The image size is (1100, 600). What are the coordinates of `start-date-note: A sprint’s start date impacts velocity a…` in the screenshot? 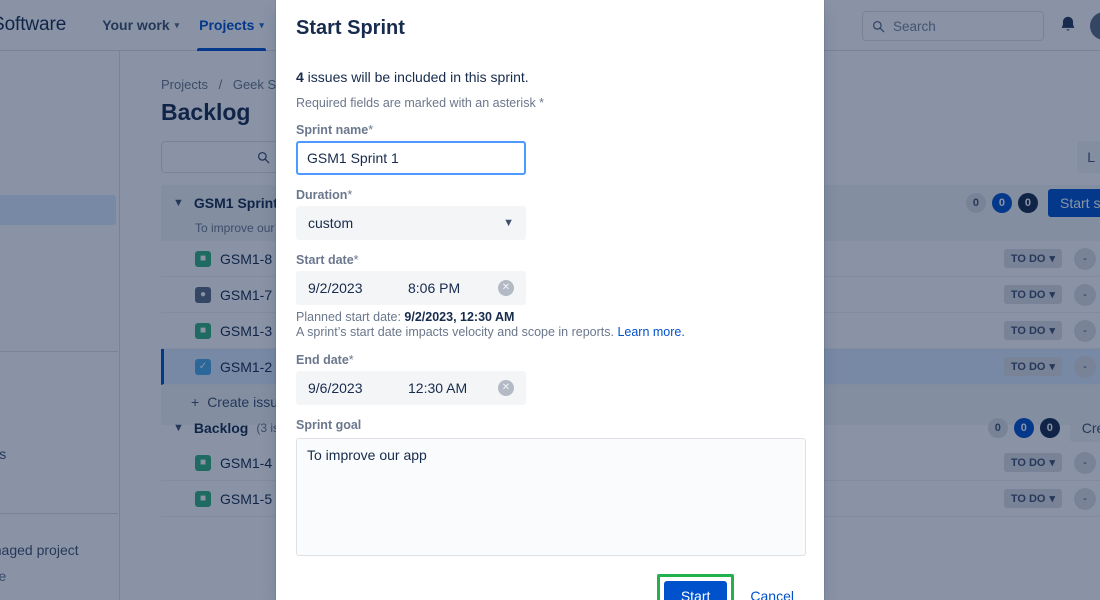 It's located at (457, 332).